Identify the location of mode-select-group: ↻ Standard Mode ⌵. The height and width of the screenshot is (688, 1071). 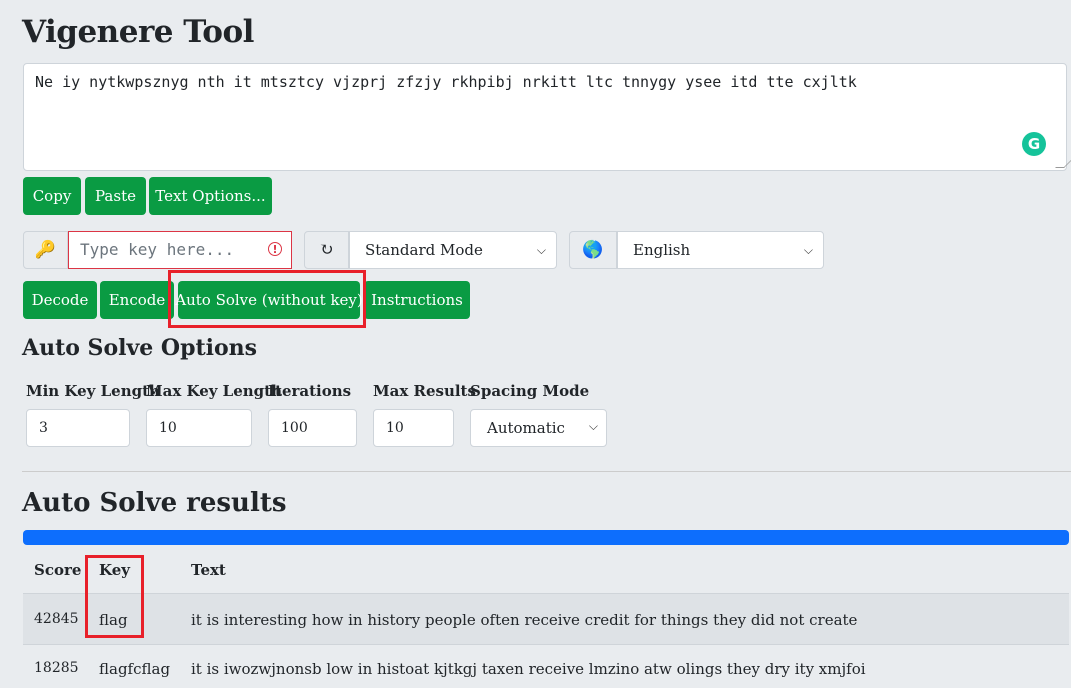
(430, 250).